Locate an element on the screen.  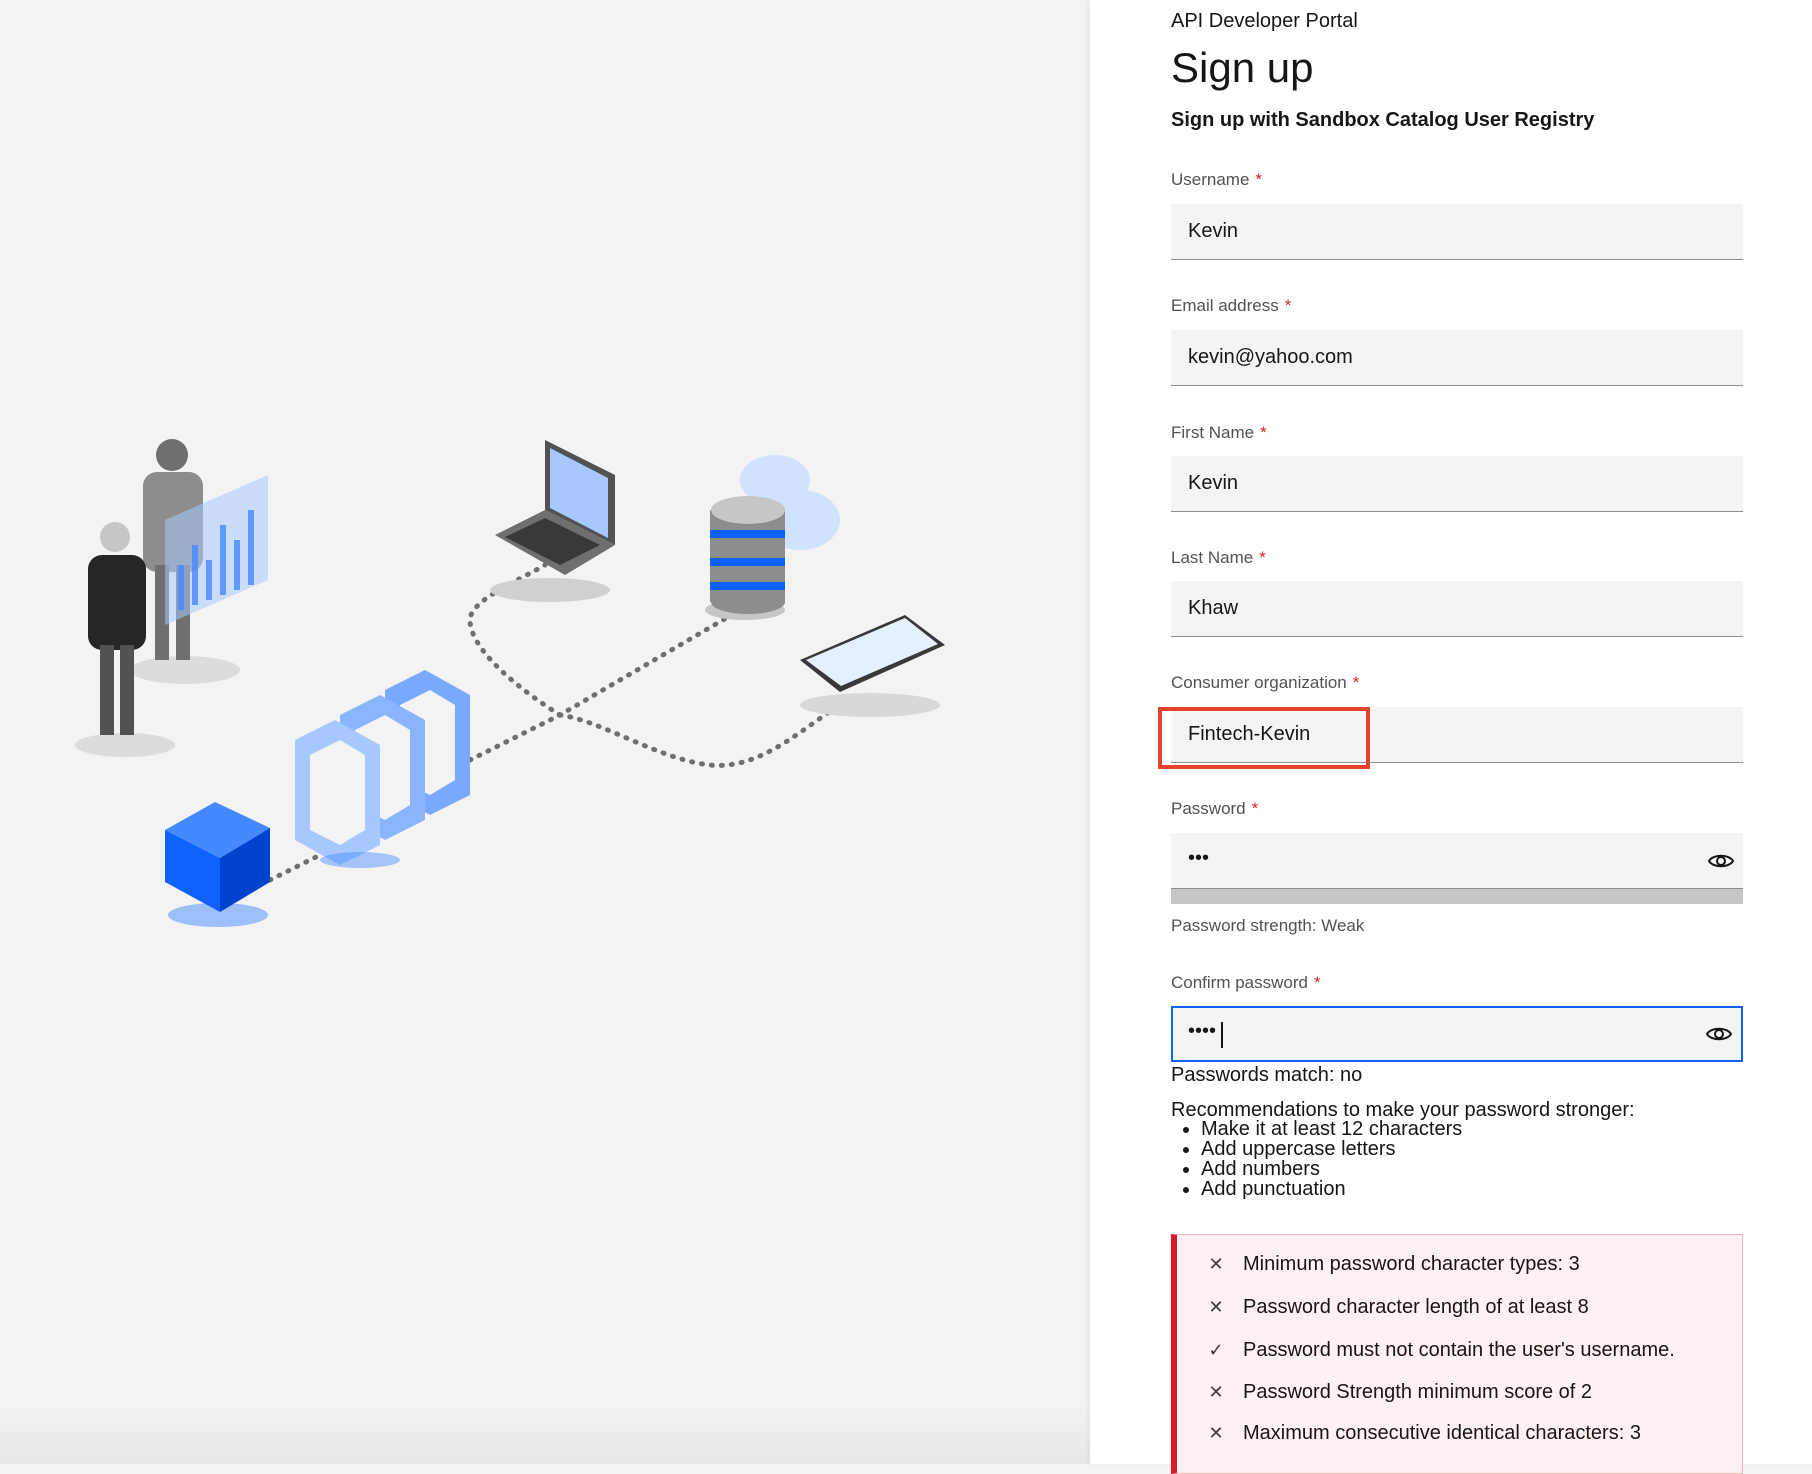
username-field: Kevin is located at coordinates (1457, 232).